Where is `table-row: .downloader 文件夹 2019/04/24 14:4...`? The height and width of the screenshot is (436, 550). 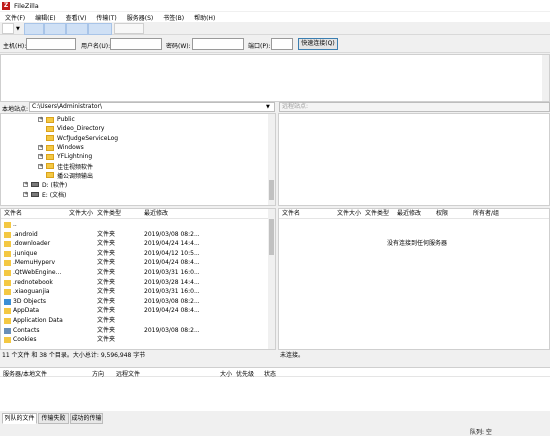
table-row: .downloader 文件夹 2019/04/24 14:4... is located at coordinates (135, 244).